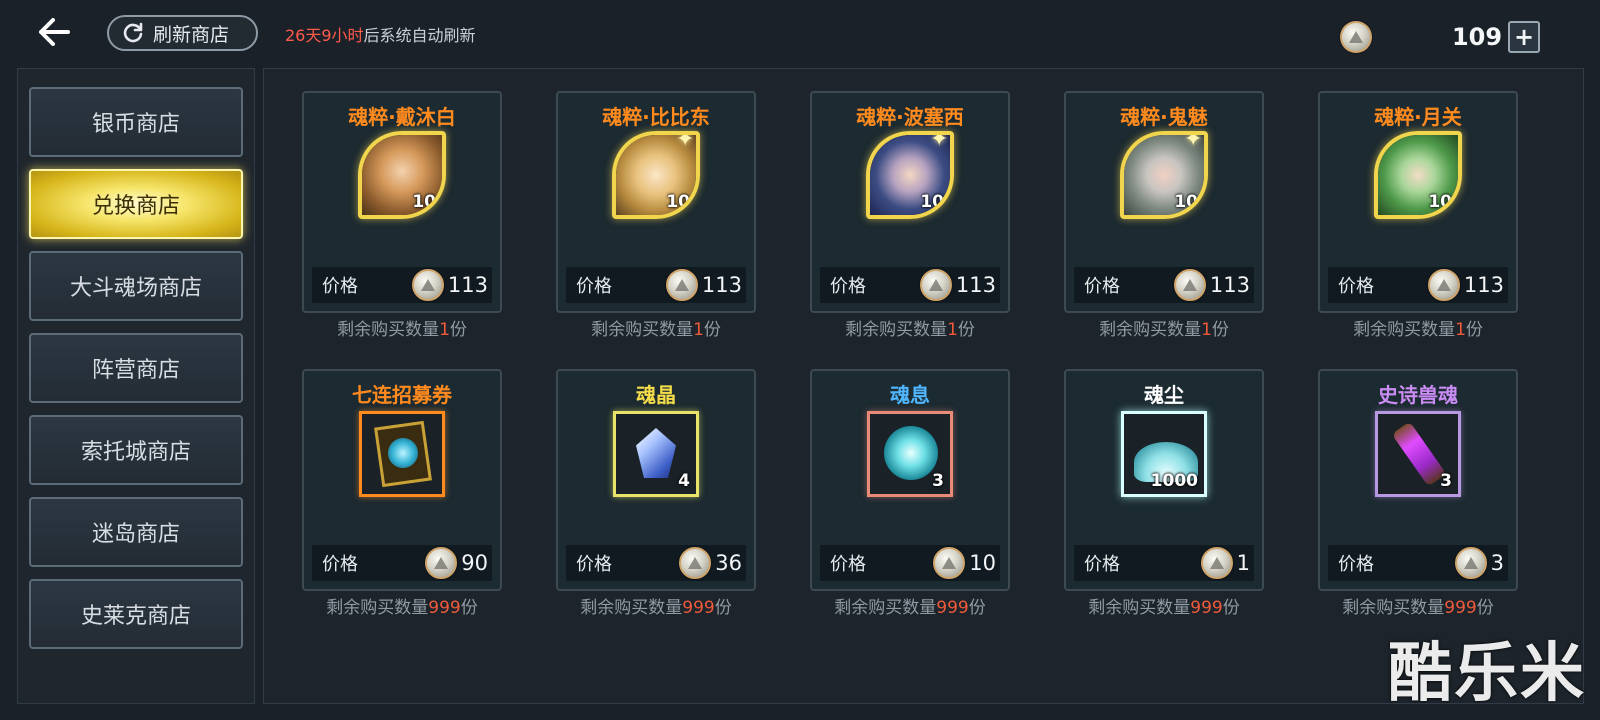 This screenshot has width=1600, height=720. What do you see at coordinates (910, 175) in the screenshot?
I see `bo-saixi-portrait-icon: ✦ 10` at bounding box center [910, 175].